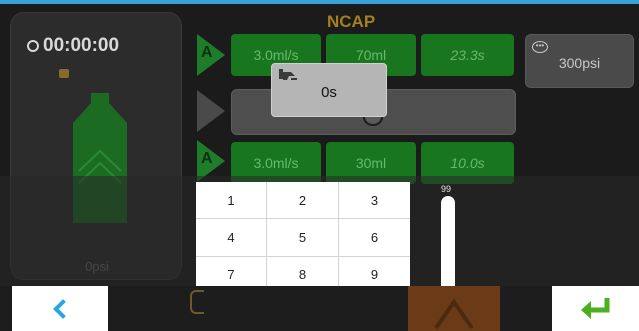  I want to click on pressure-limit-value: 300psi, so click(579, 63).